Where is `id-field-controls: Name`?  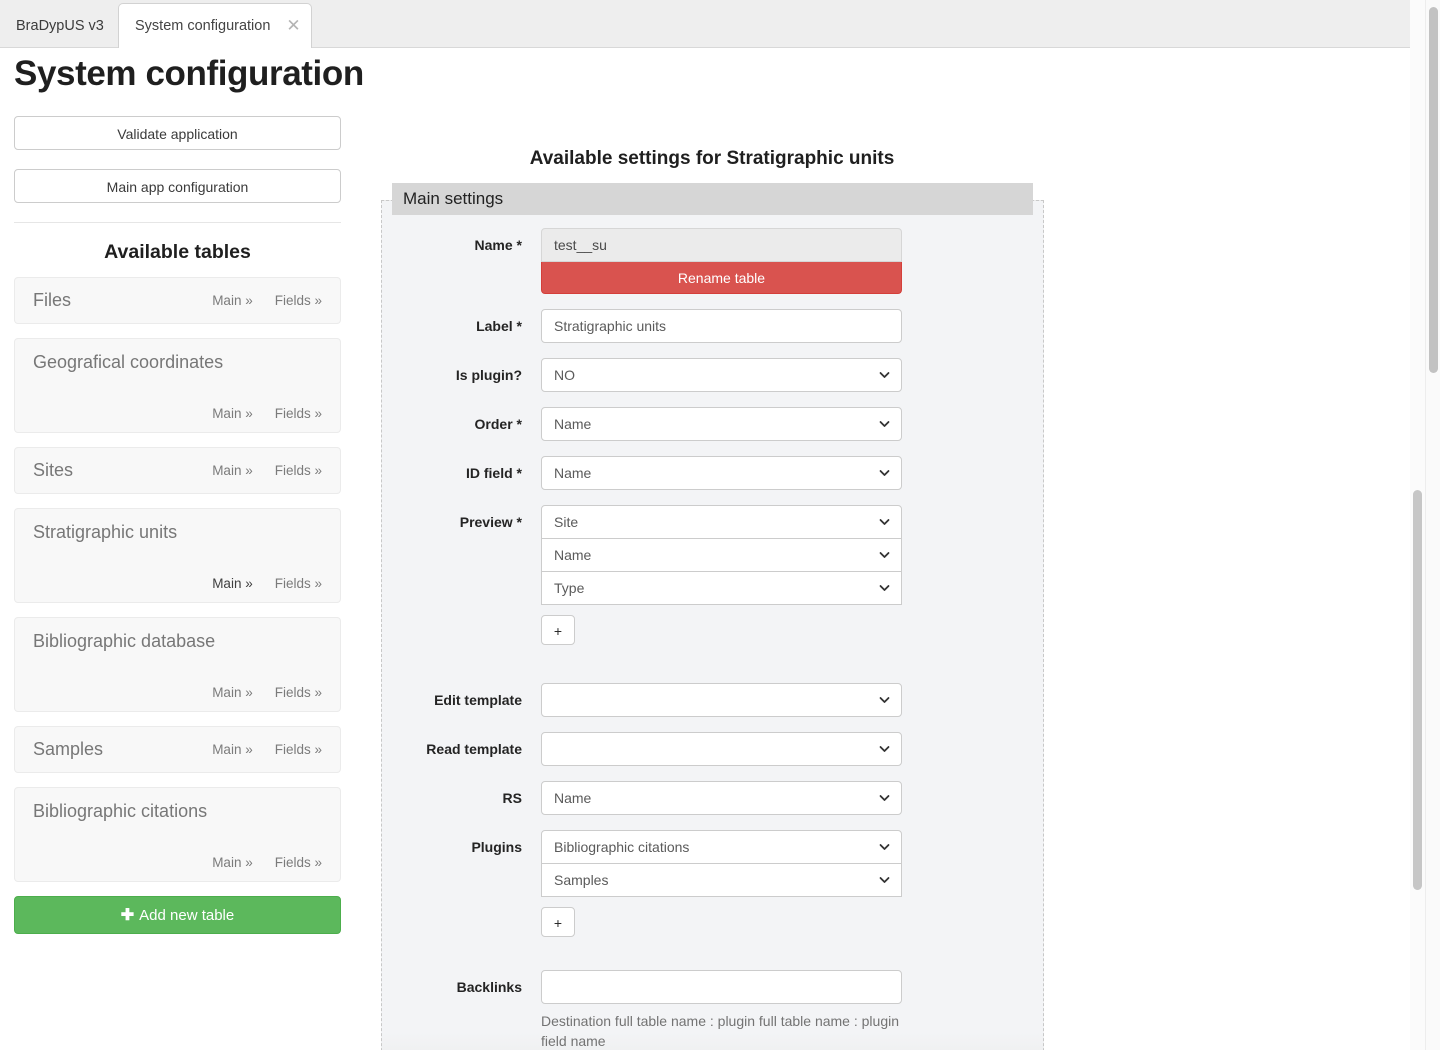 id-field-controls: Name is located at coordinates (721, 473).